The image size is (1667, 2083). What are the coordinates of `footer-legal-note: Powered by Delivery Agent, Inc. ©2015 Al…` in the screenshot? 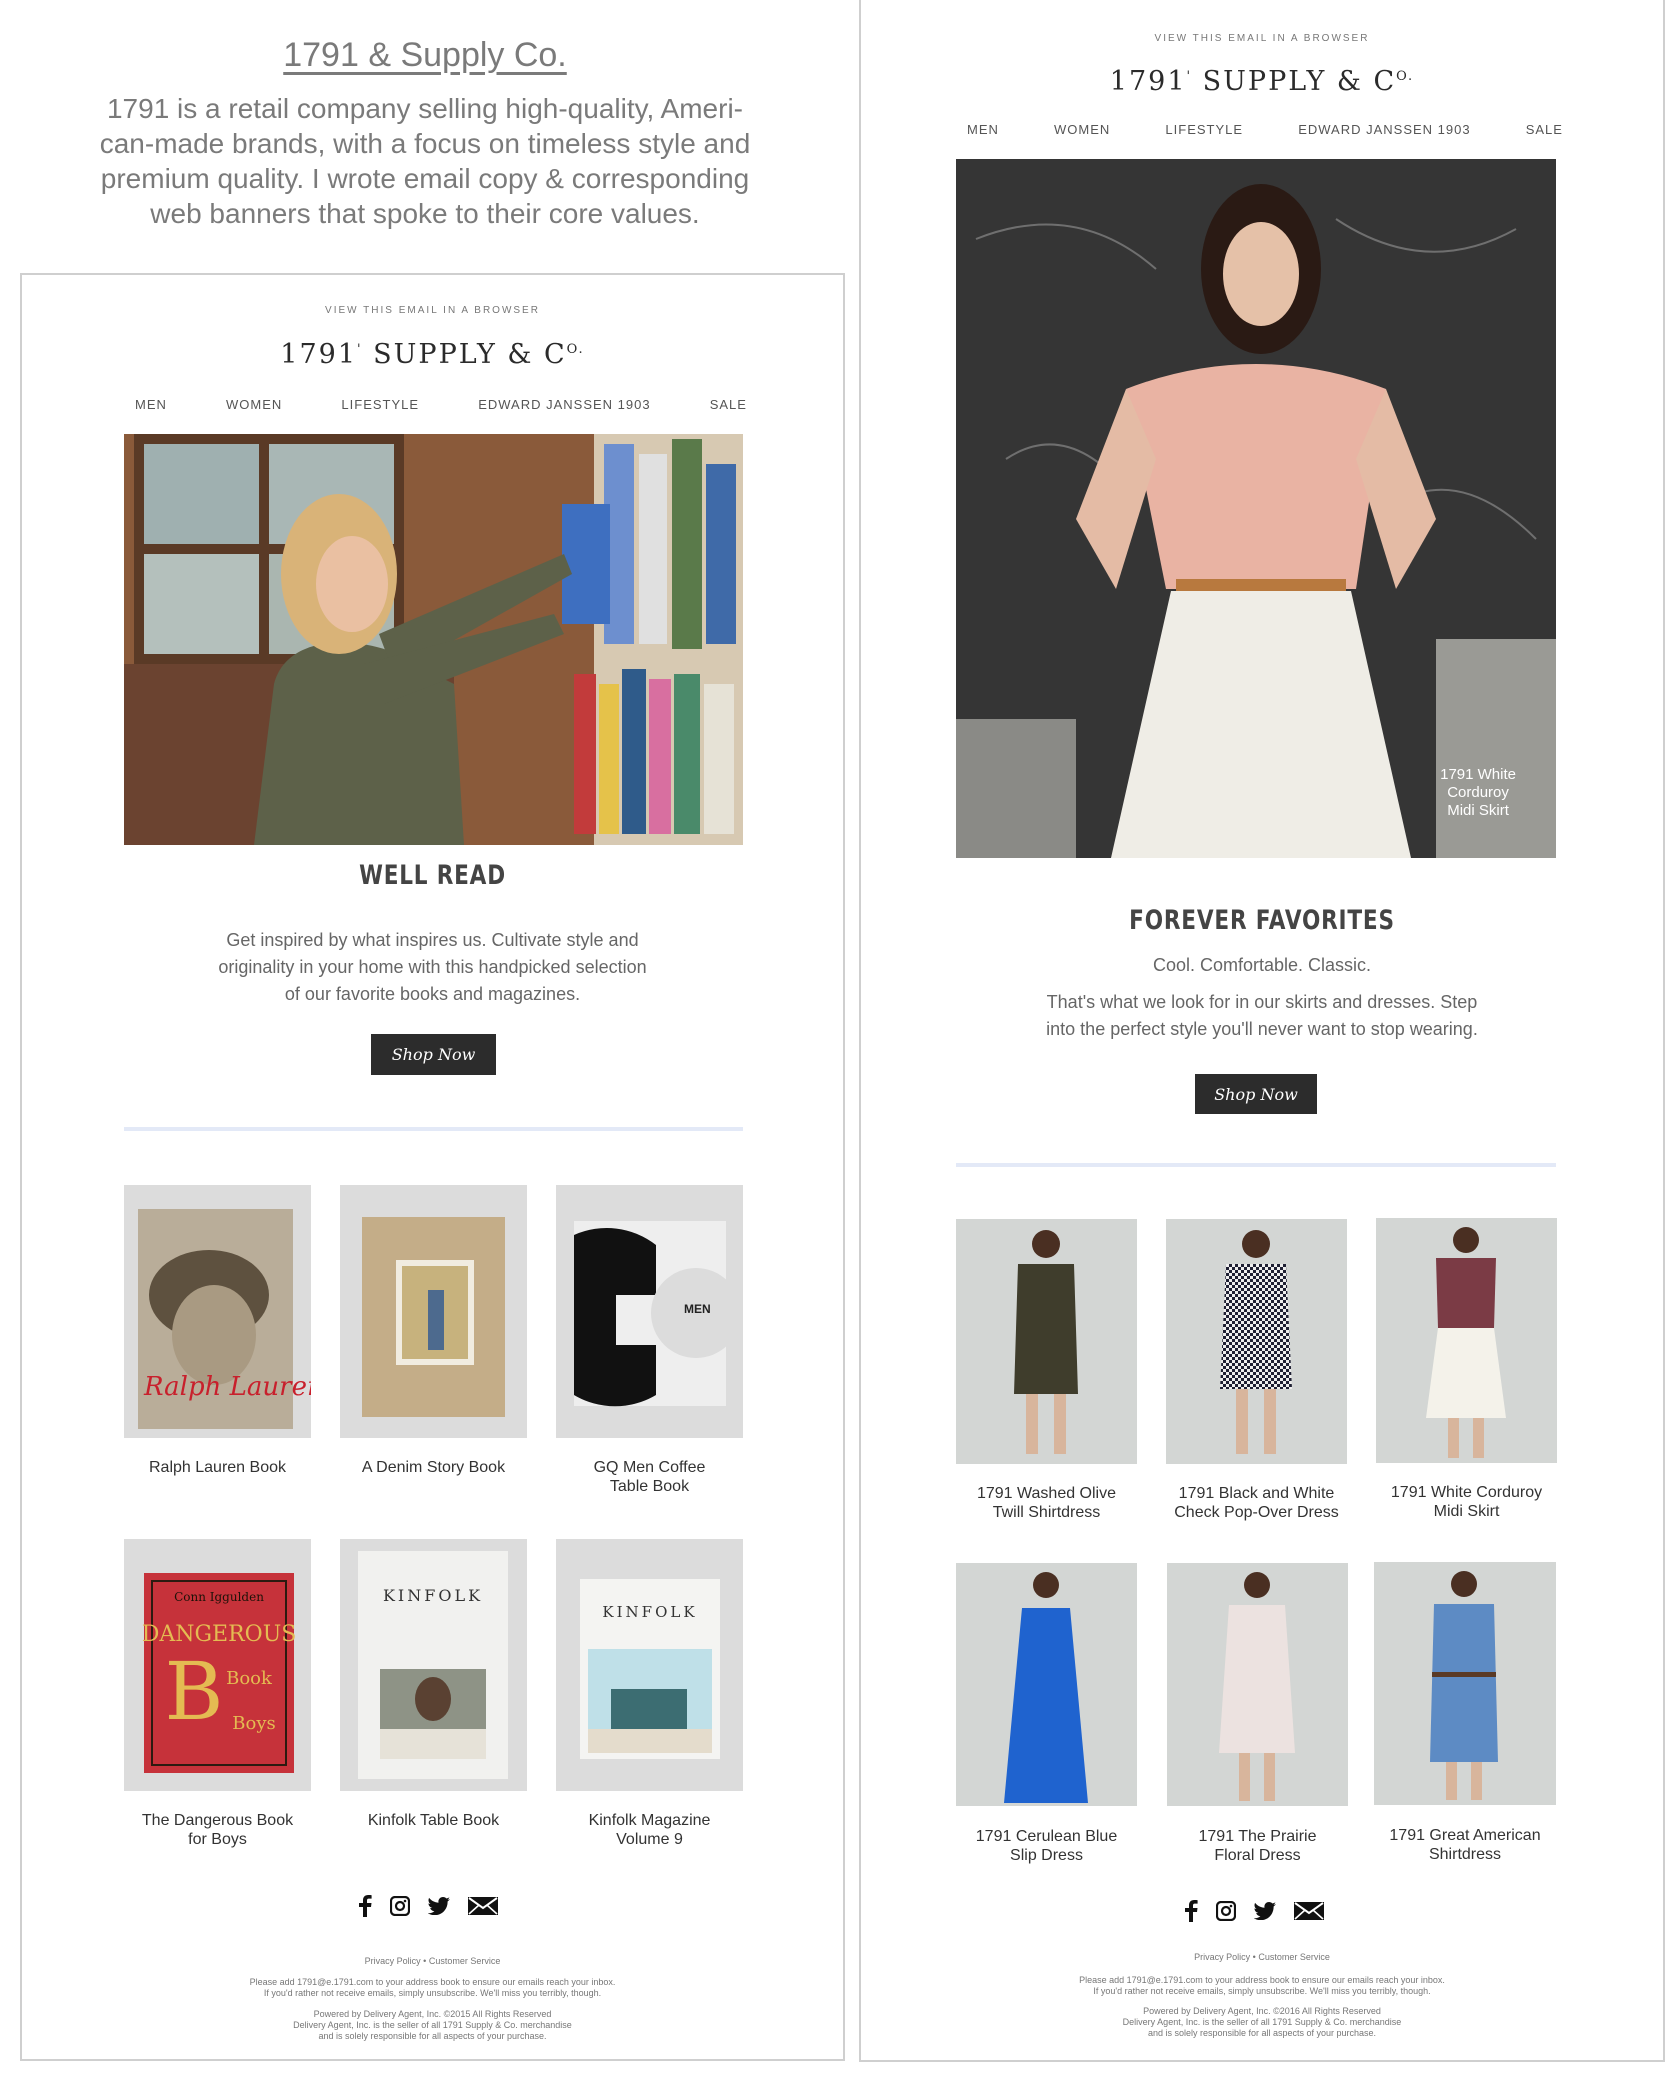 It's located at (432, 2025).